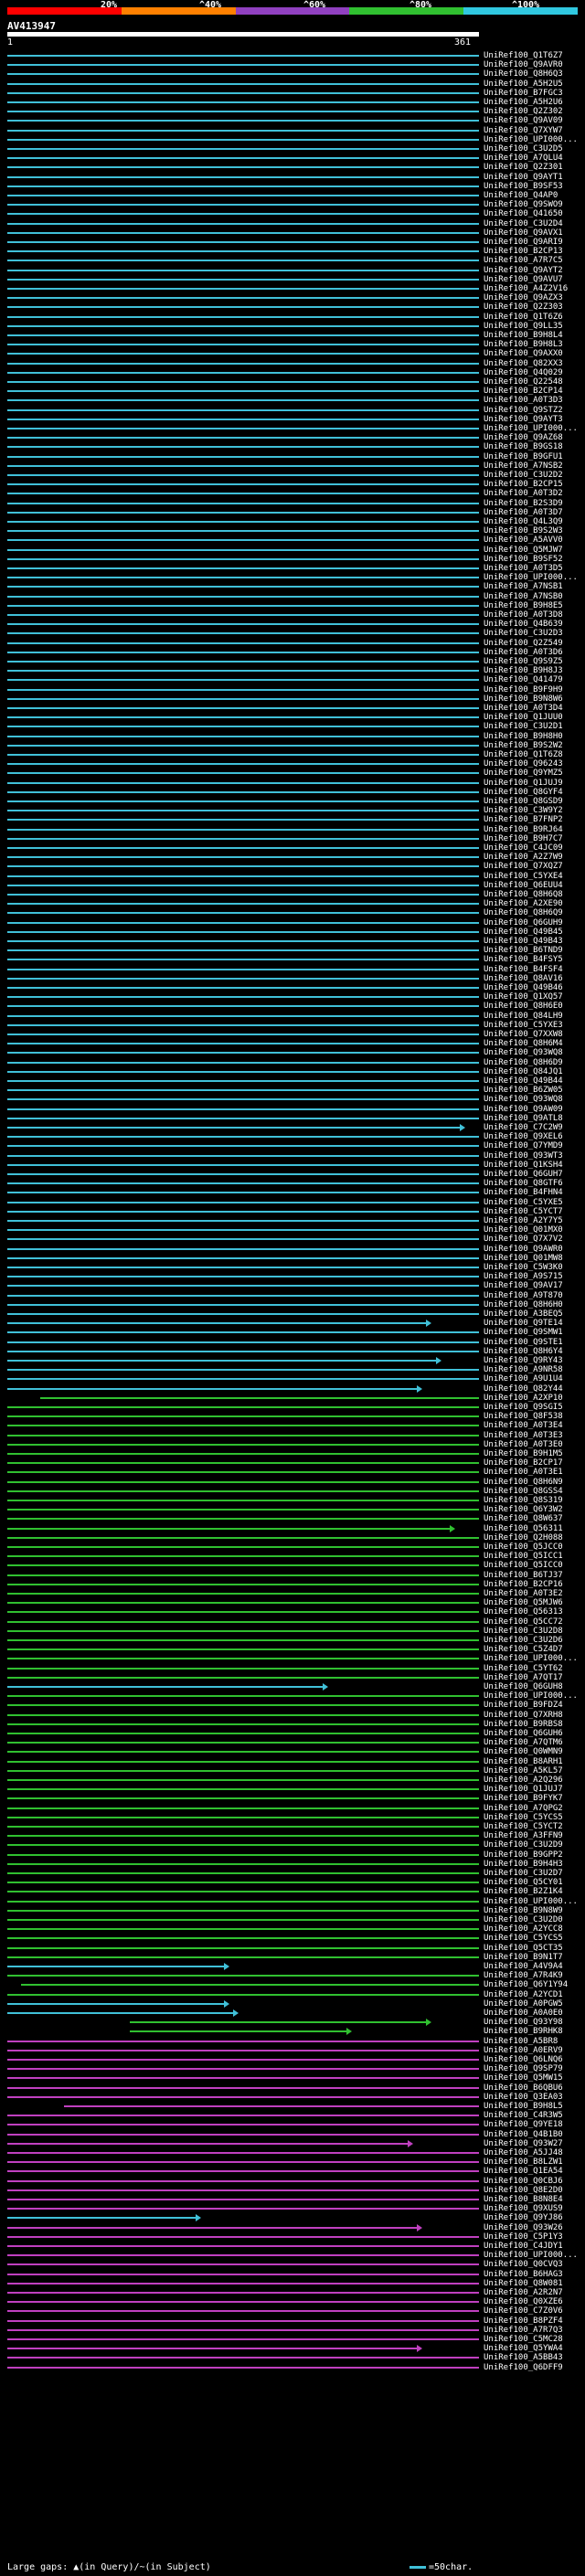 The image size is (585, 2576). Describe the element at coordinates (523, 923) in the screenshot. I see `hit-id-link: UniRef100_Q6GUH9` at that location.